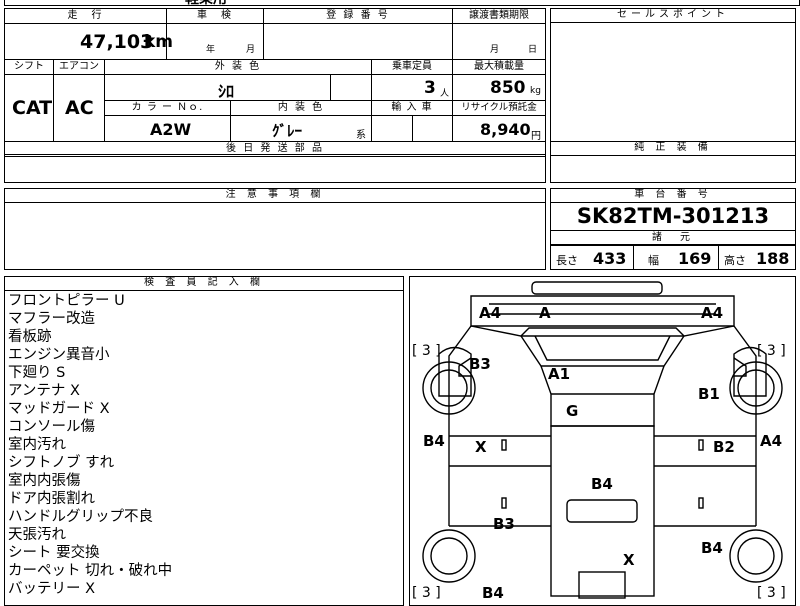 The image size is (800, 606). I want to click on mileage-label: 走 行, so click(85, 16).